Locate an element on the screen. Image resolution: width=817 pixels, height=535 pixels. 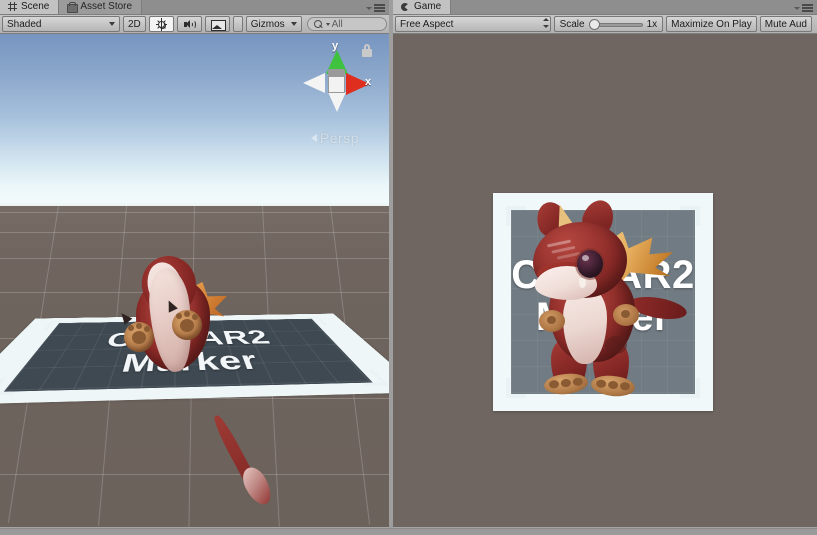
scene-panel-menu is located at coordinates (375, 8).